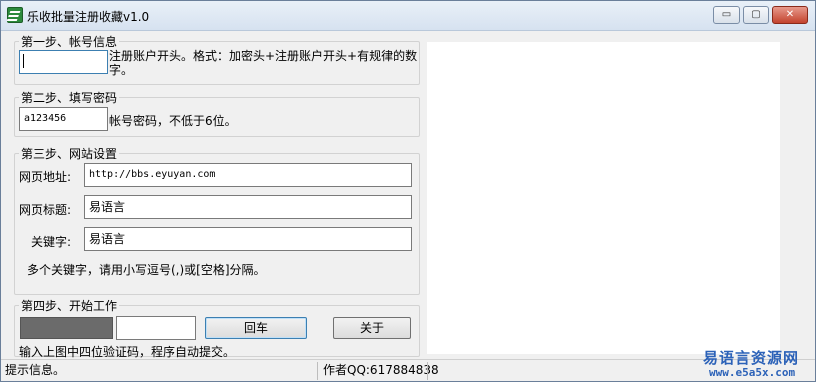  I want to click on group-password-legend: 第二步、填写密码, so click(69, 97).